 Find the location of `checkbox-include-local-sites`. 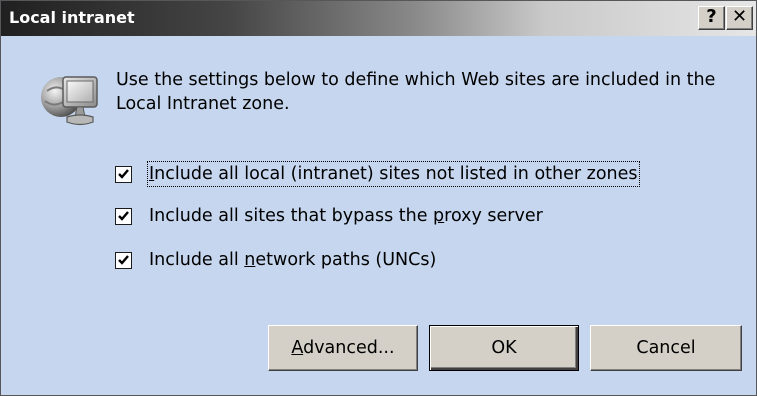

checkbox-include-local-sites is located at coordinates (123, 174).